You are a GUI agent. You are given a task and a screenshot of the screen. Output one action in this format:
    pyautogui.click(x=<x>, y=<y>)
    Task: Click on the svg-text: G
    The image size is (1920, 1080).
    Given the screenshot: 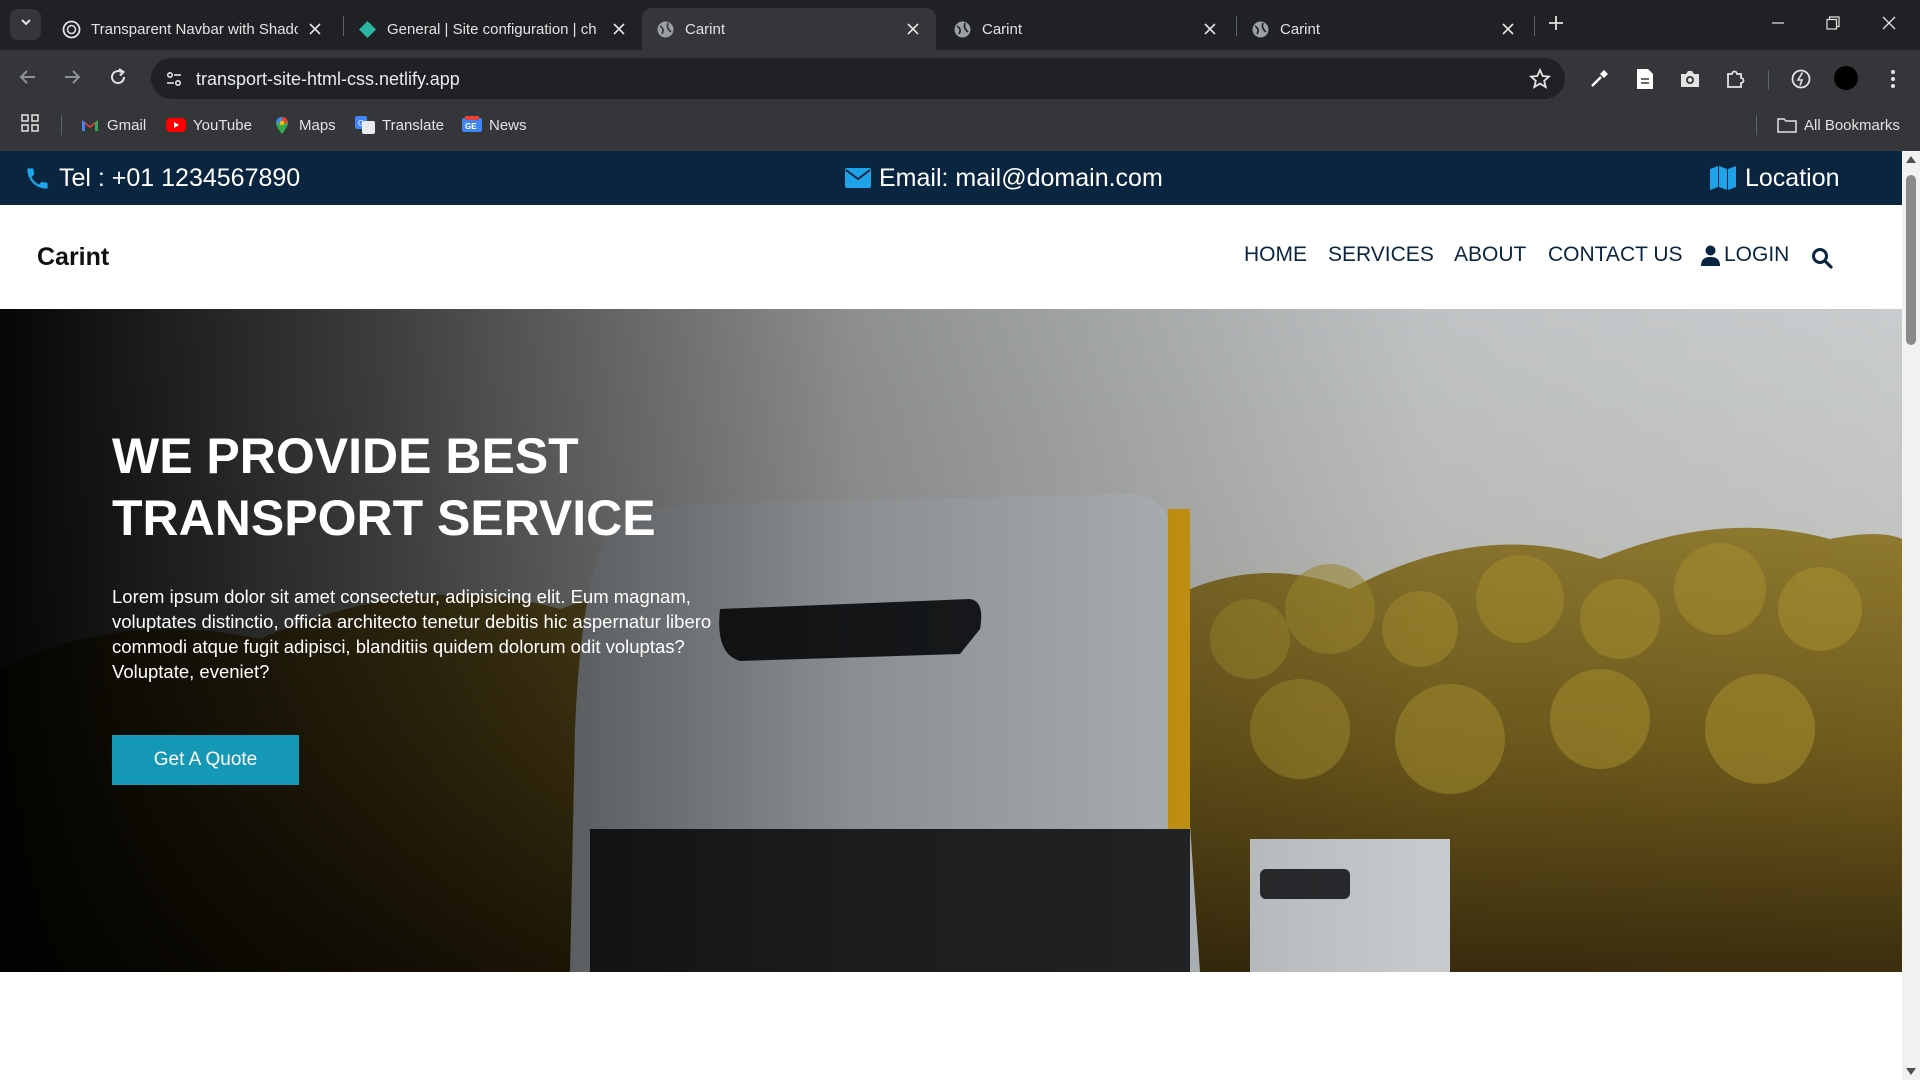 What is the action you would take?
    pyautogui.click(x=361, y=123)
    